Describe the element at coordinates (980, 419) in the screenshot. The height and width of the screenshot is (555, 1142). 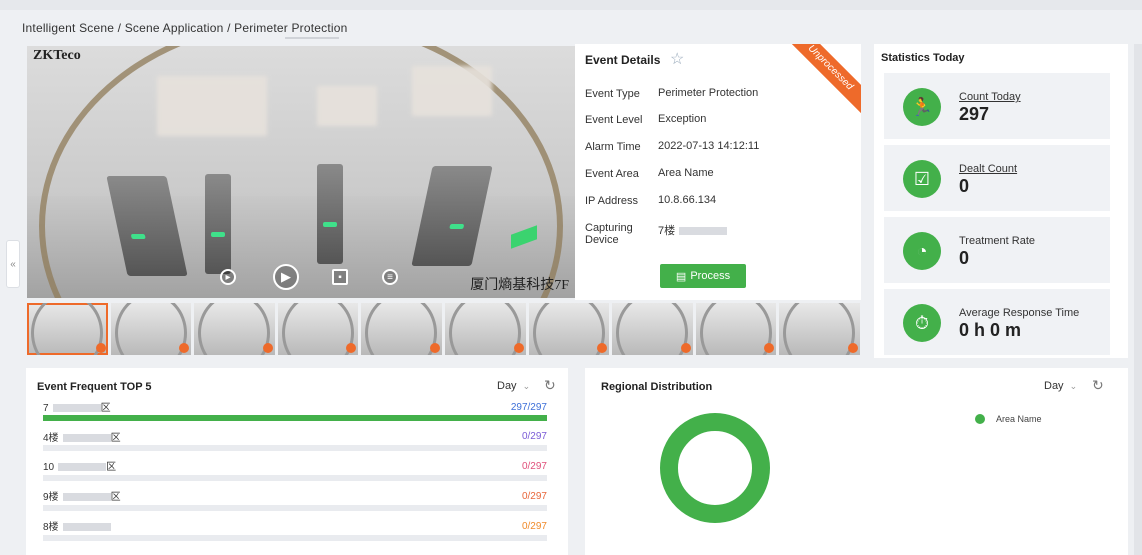
I see `legend-dot` at that location.